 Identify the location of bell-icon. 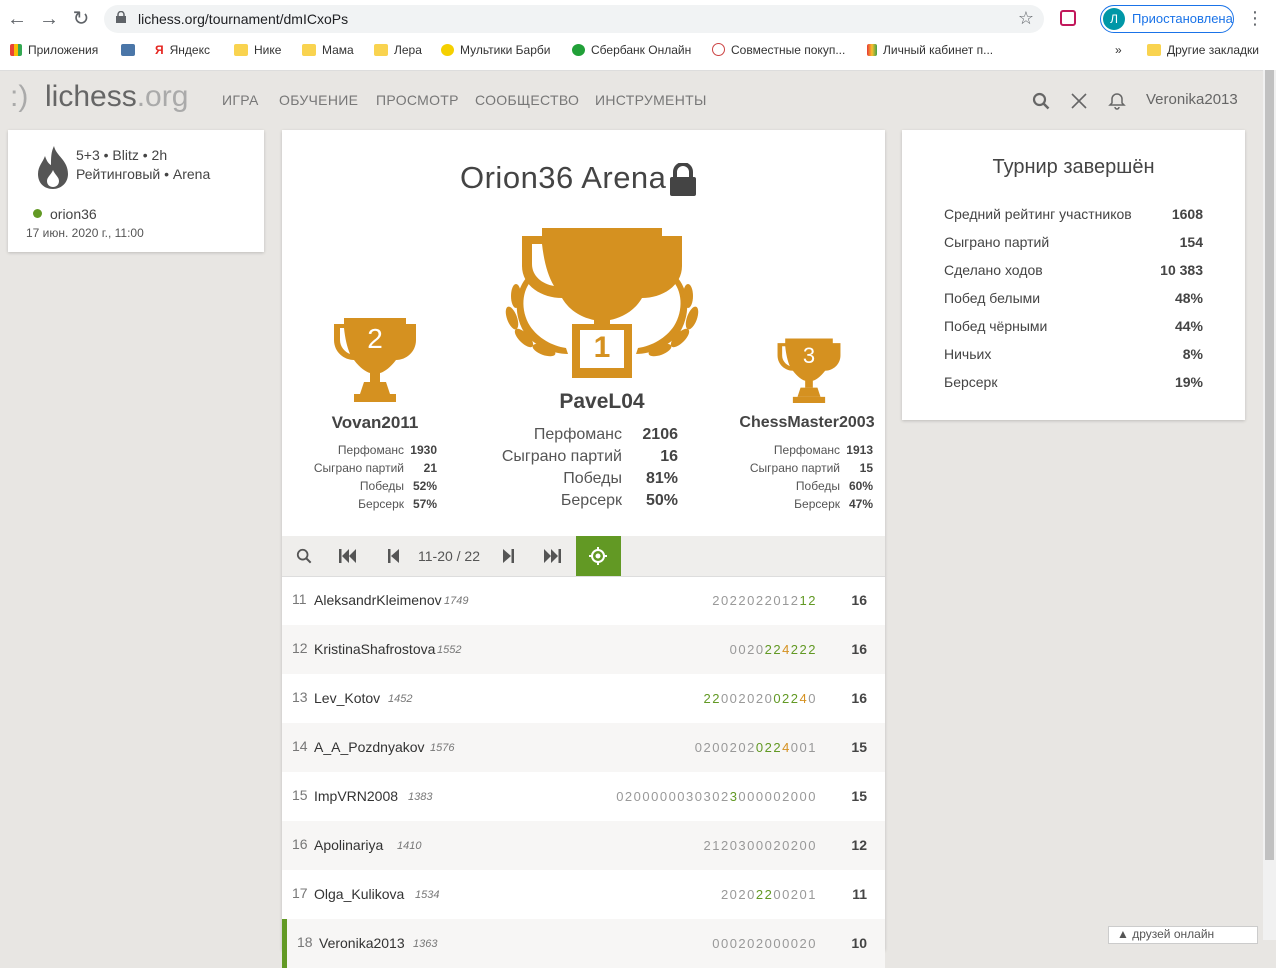
(1117, 101).